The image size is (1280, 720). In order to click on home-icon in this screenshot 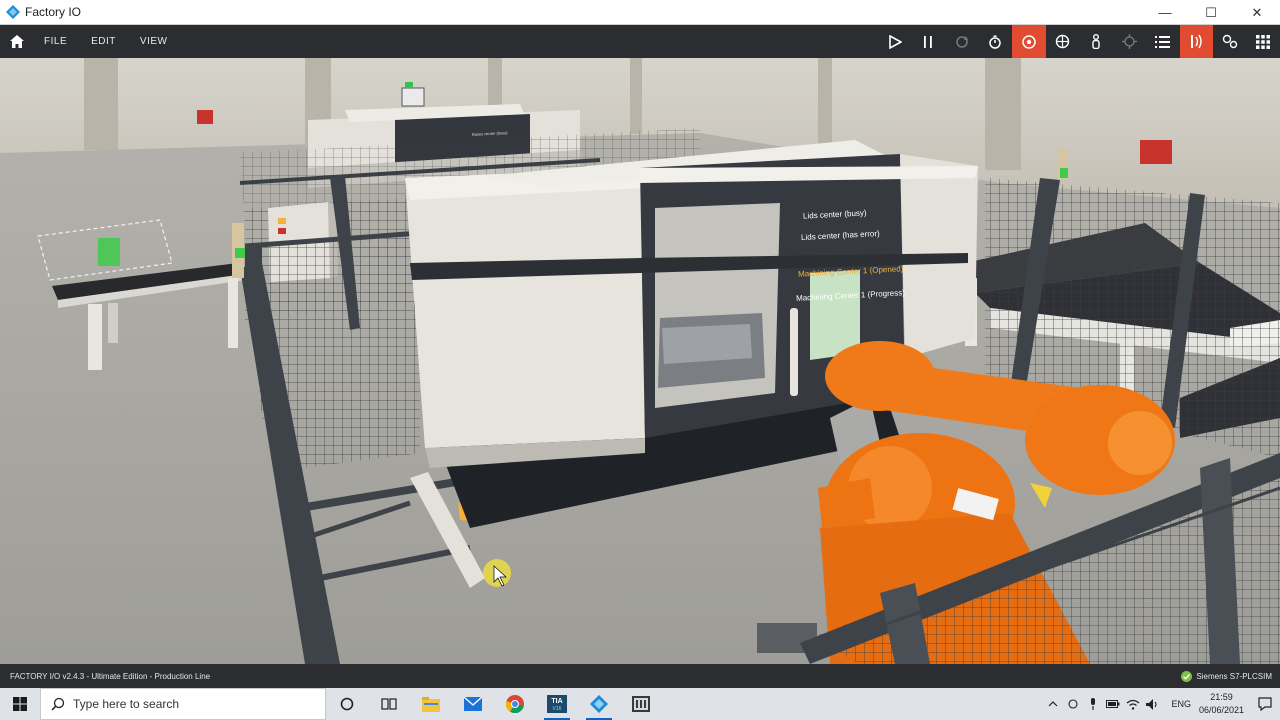, I will do `click(17, 41)`.